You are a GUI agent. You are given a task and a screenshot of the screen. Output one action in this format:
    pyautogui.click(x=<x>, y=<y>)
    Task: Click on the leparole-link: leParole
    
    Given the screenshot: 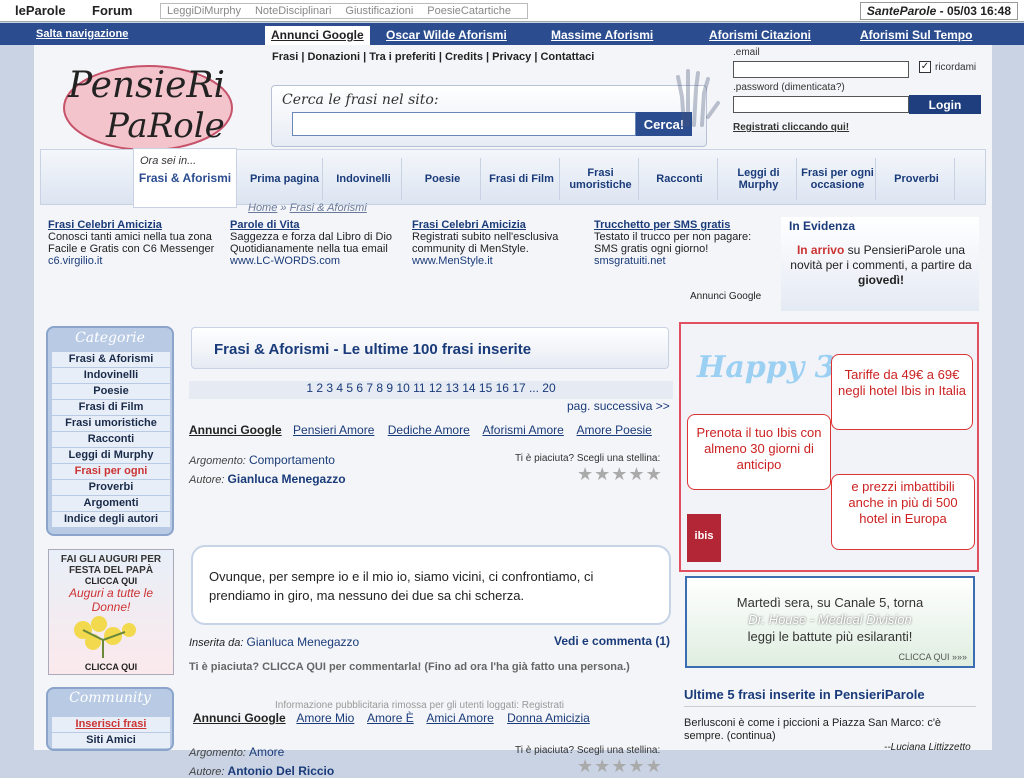 What is the action you would take?
    pyautogui.click(x=40, y=10)
    